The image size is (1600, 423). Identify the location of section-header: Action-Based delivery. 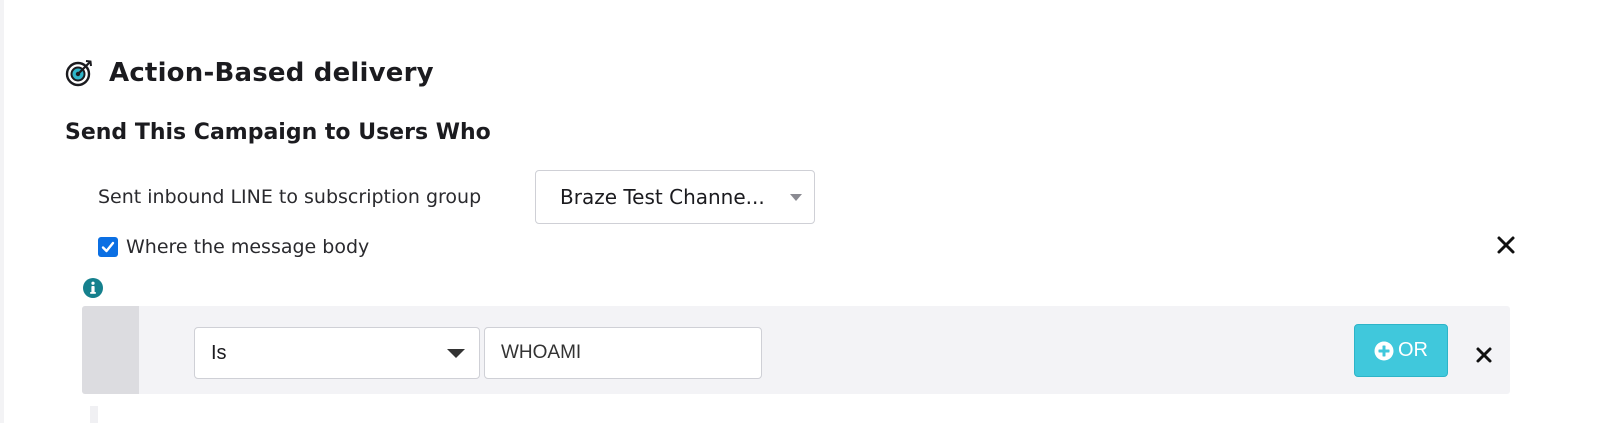
(249, 73).